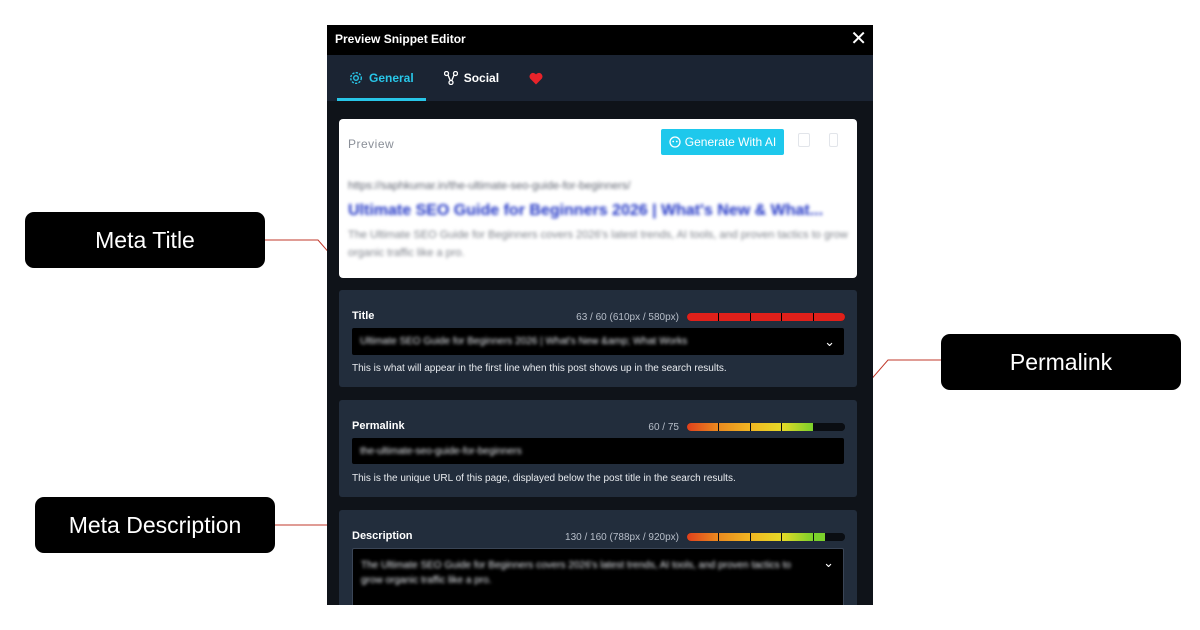 The image size is (1200, 630). Describe the element at coordinates (450, 78) in the screenshot. I see `share-network-icon` at that location.